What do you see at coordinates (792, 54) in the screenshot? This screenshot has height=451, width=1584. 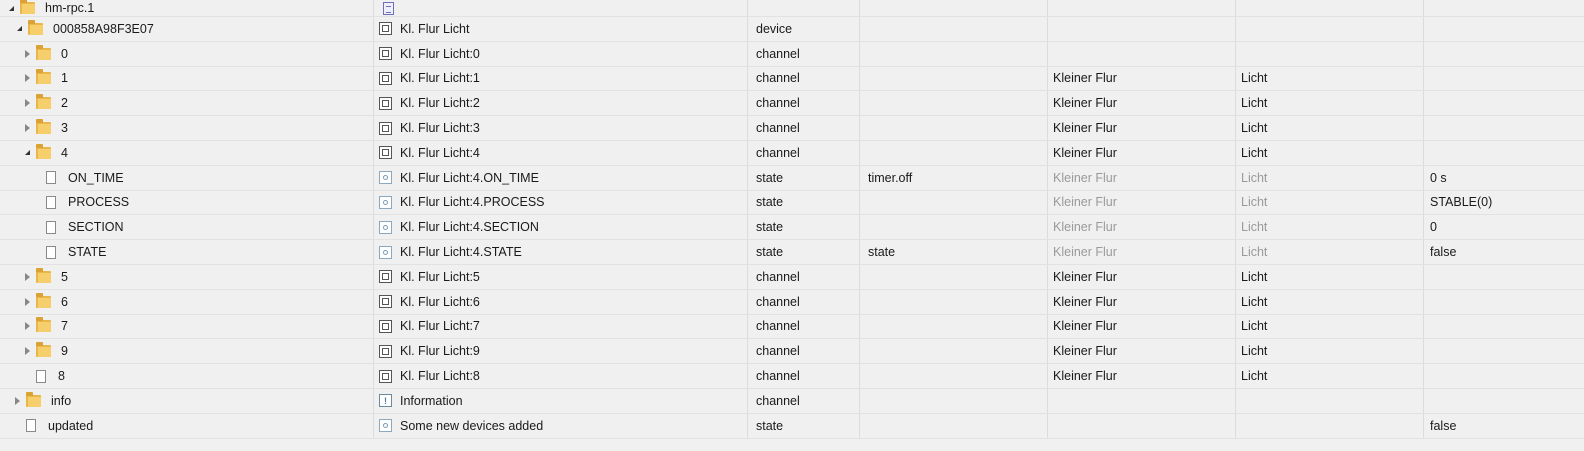 I see `tree-row: 0 Kl. Flur Licht:0 channel` at bounding box center [792, 54].